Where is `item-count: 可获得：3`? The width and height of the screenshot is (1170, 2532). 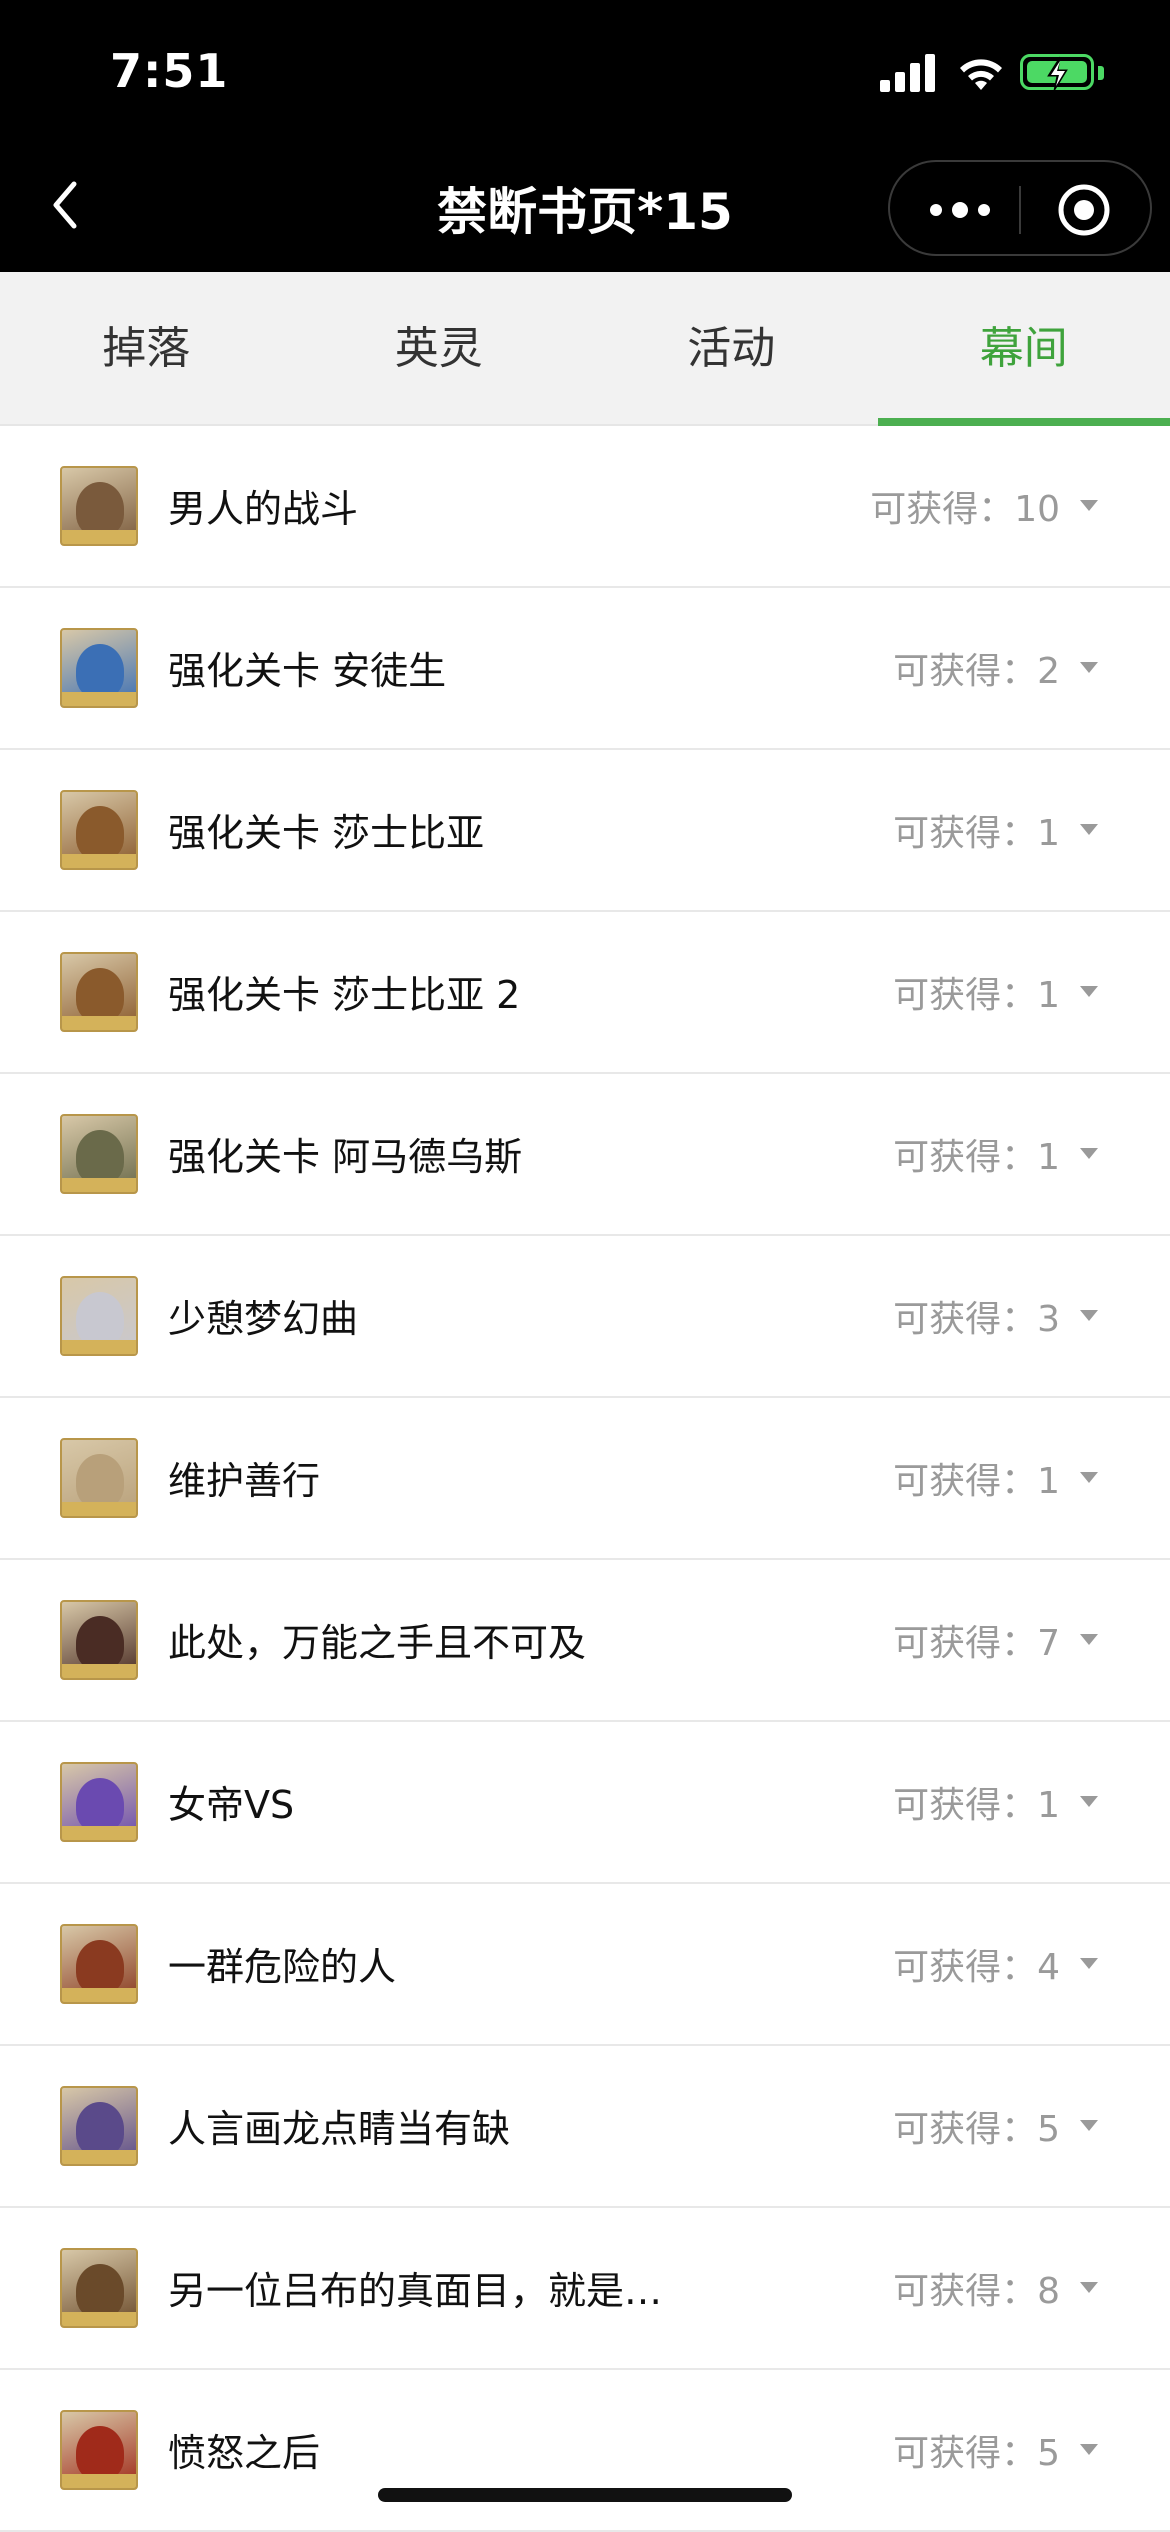 item-count: 可获得：3 is located at coordinates (976, 1319).